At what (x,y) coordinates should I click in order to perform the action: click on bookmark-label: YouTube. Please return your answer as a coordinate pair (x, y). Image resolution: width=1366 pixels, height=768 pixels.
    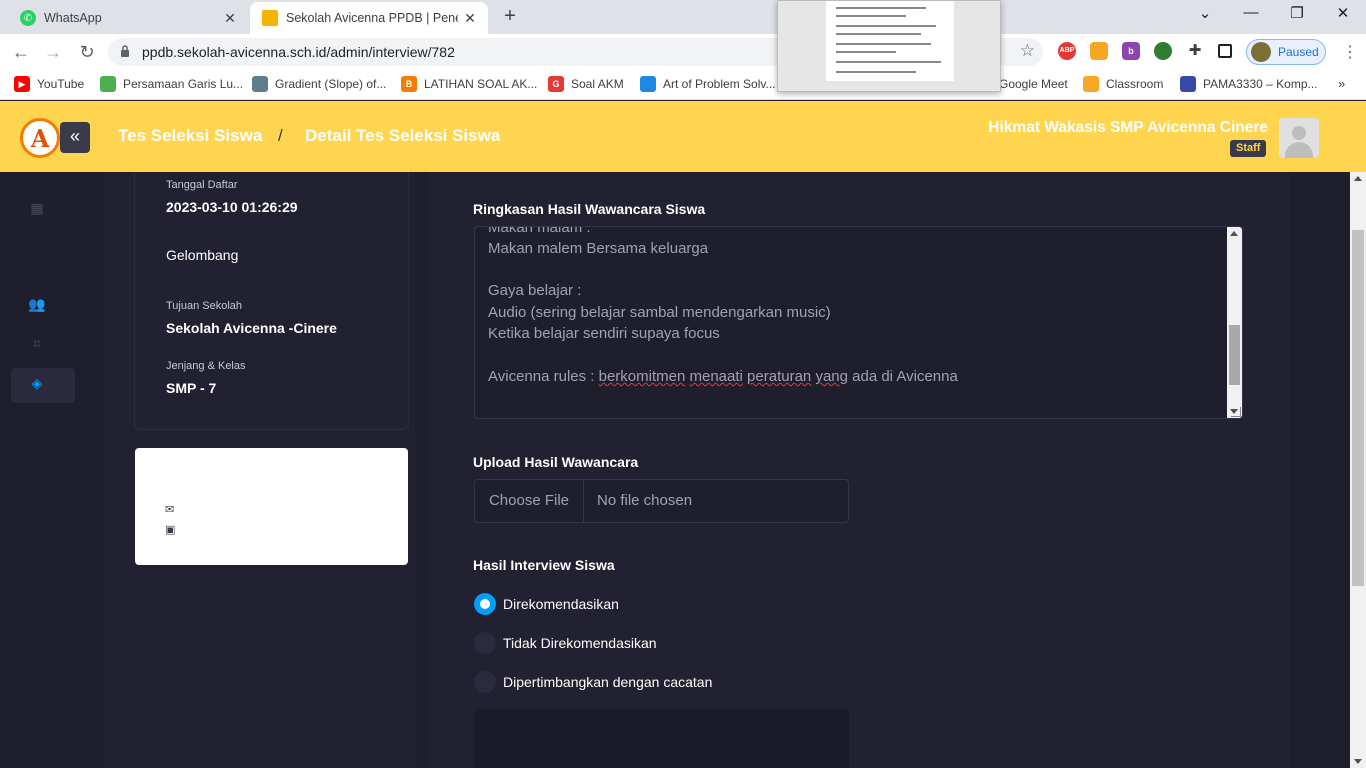
    Looking at the image, I should click on (61, 84).